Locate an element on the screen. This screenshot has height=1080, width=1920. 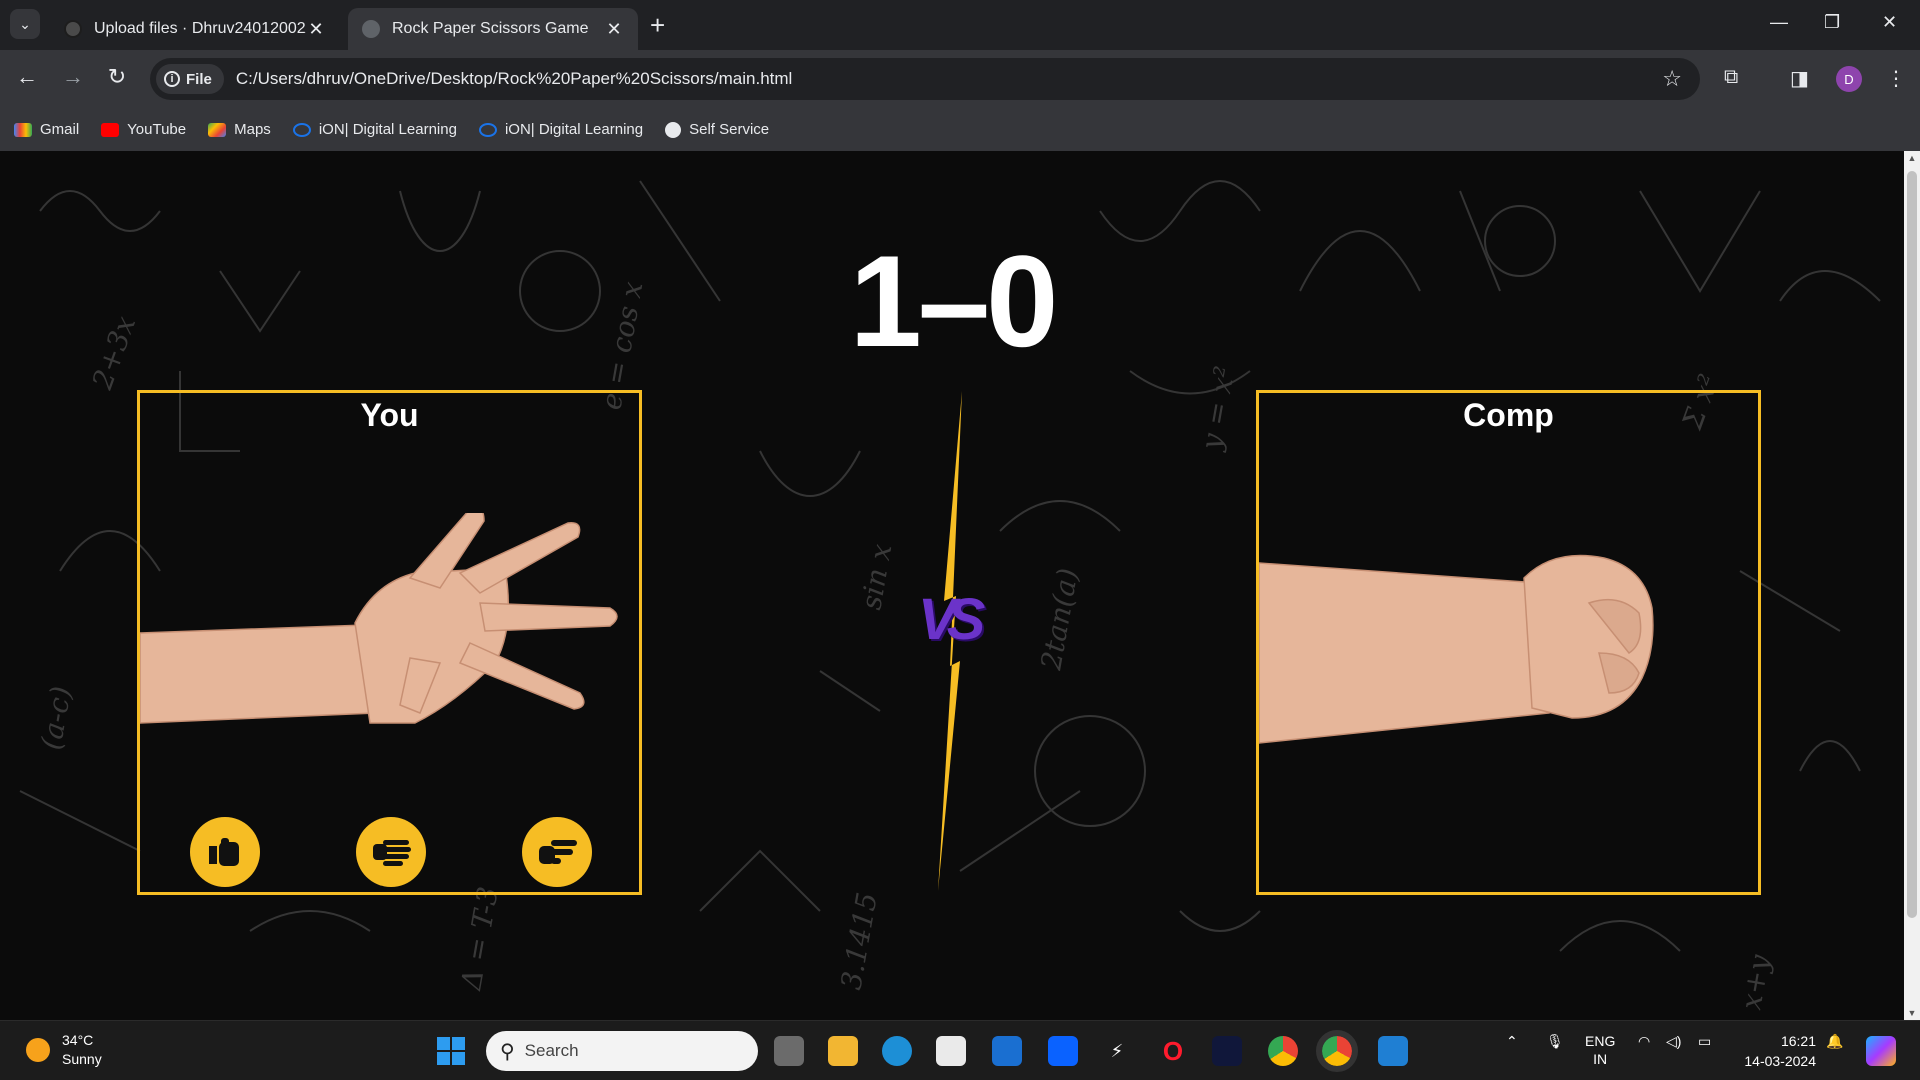
player-label: You is located at coordinates (389, 415).